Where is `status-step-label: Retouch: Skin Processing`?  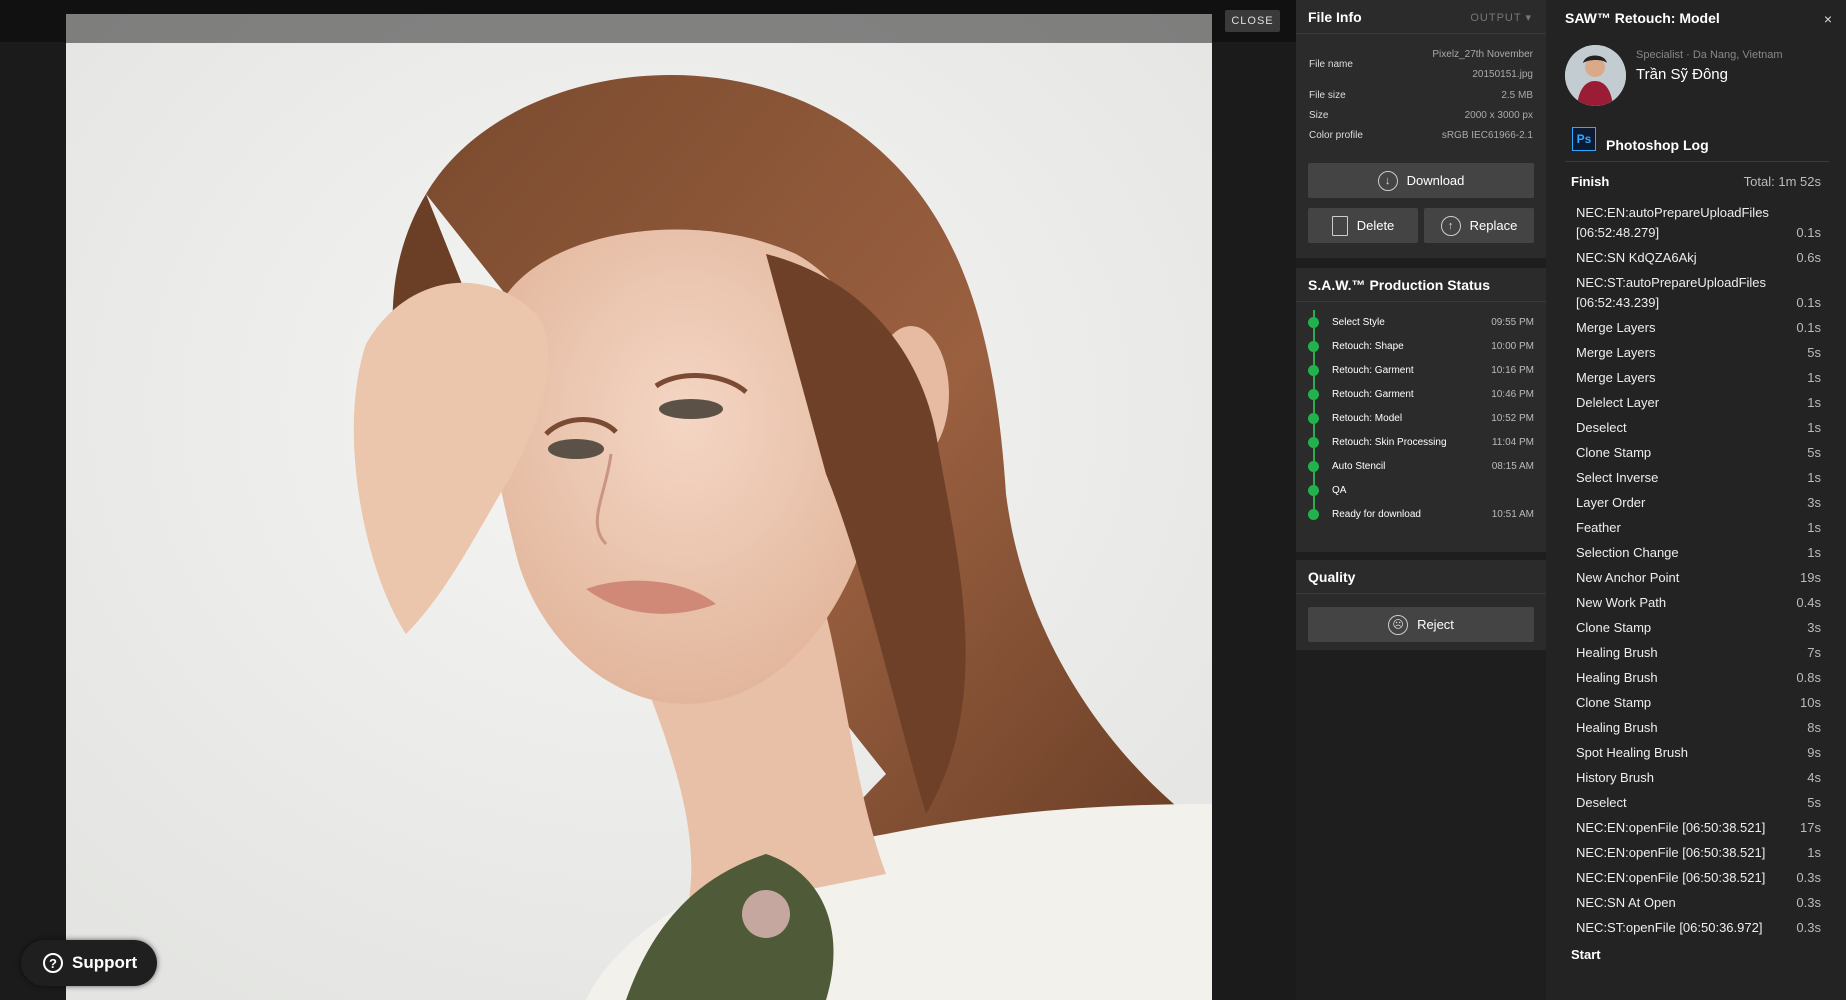
status-step-label: Retouch: Skin Processing is located at coordinates (1389, 442).